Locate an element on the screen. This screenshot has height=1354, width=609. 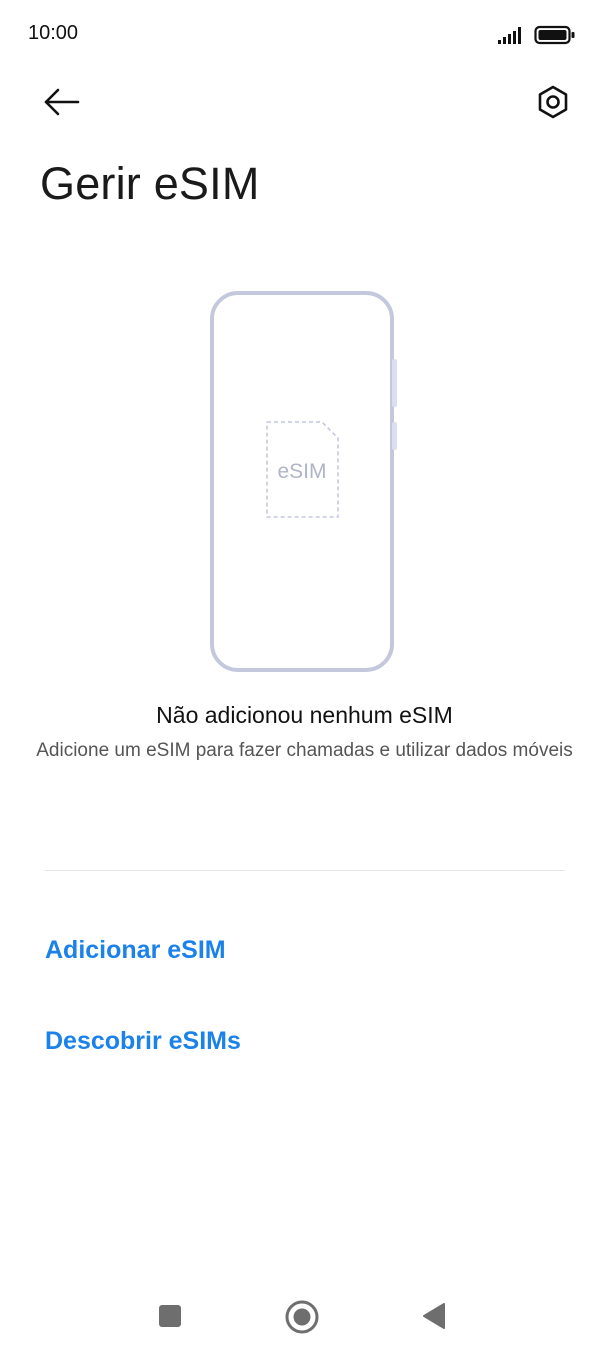
status-time: 10:00 is located at coordinates (53, 33).